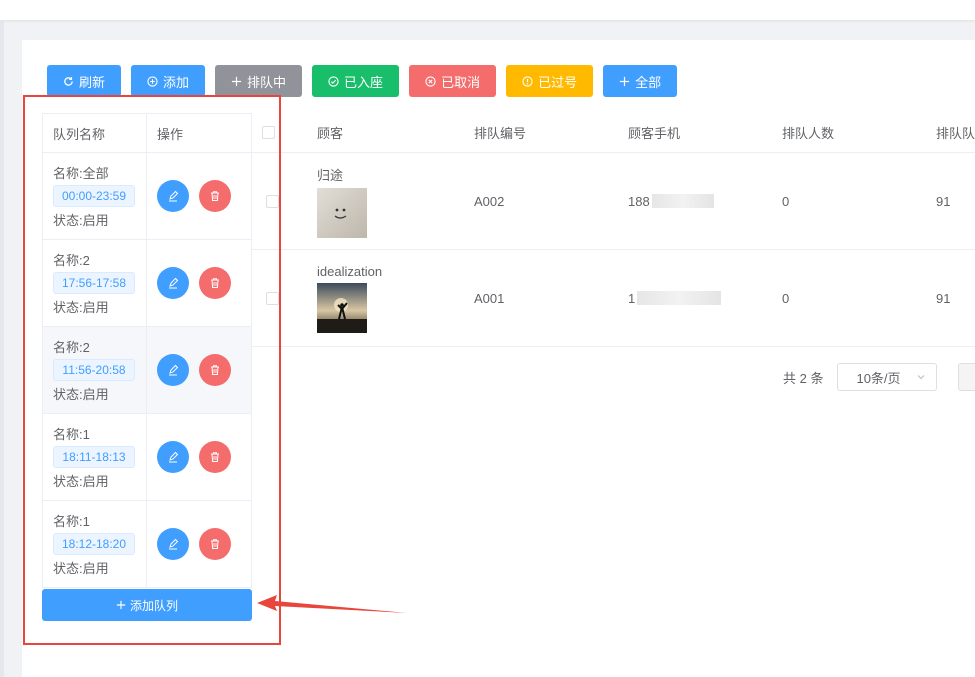 This screenshot has width=975, height=677. Describe the element at coordinates (147, 283) in the screenshot. I see `queue-row: 名称:2 17:56-17:58 状态:启用` at that location.